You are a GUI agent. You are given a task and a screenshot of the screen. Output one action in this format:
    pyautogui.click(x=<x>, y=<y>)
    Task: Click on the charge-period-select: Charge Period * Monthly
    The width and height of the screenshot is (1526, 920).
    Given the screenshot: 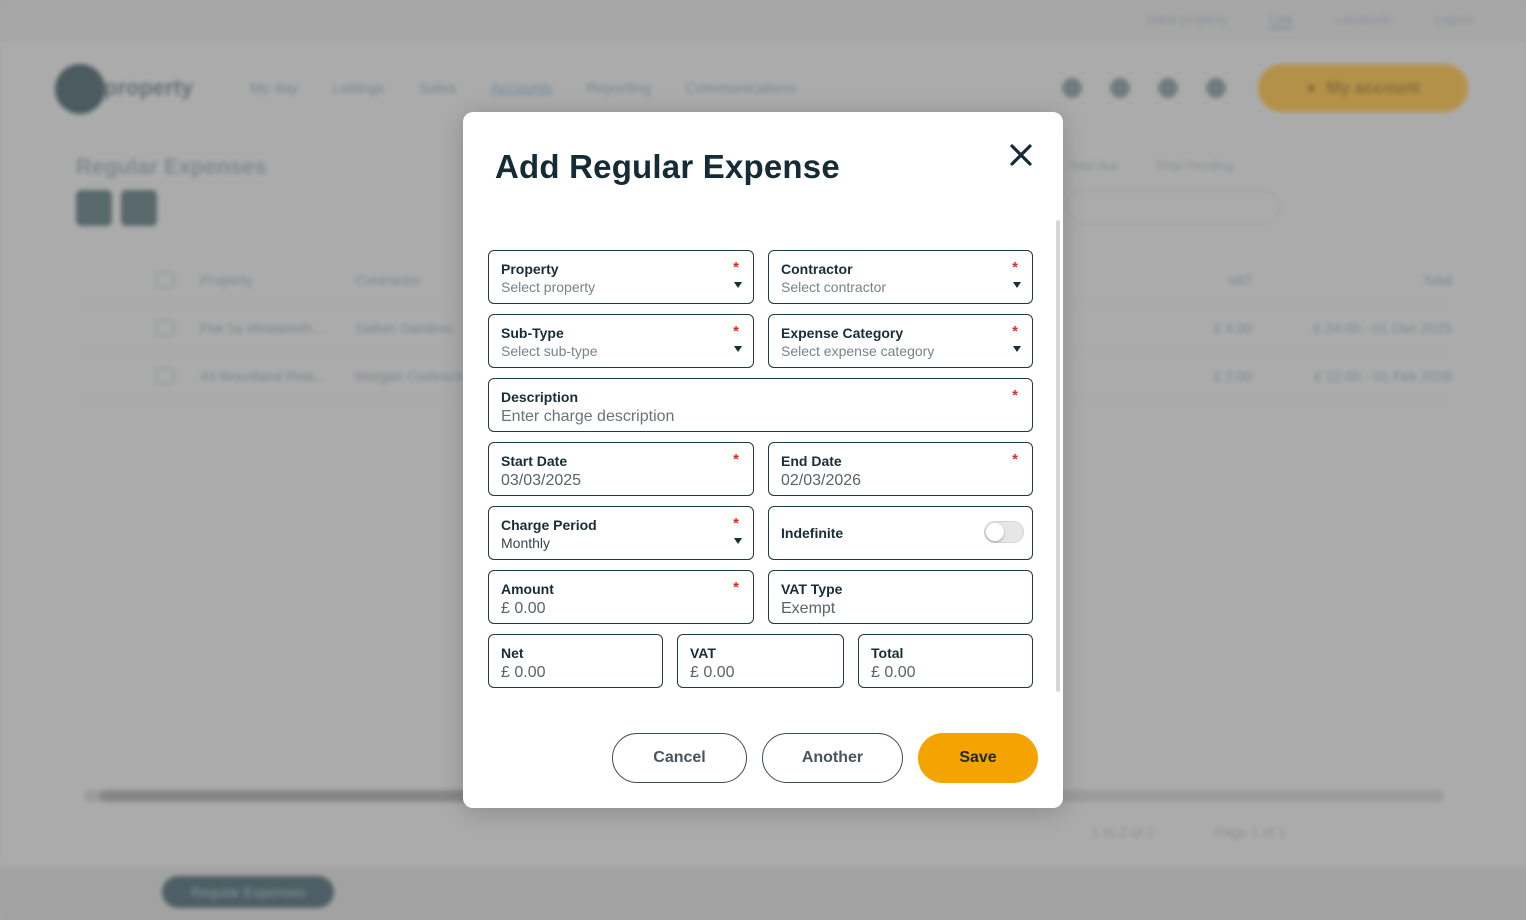 What is the action you would take?
    pyautogui.click(x=621, y=533)
    